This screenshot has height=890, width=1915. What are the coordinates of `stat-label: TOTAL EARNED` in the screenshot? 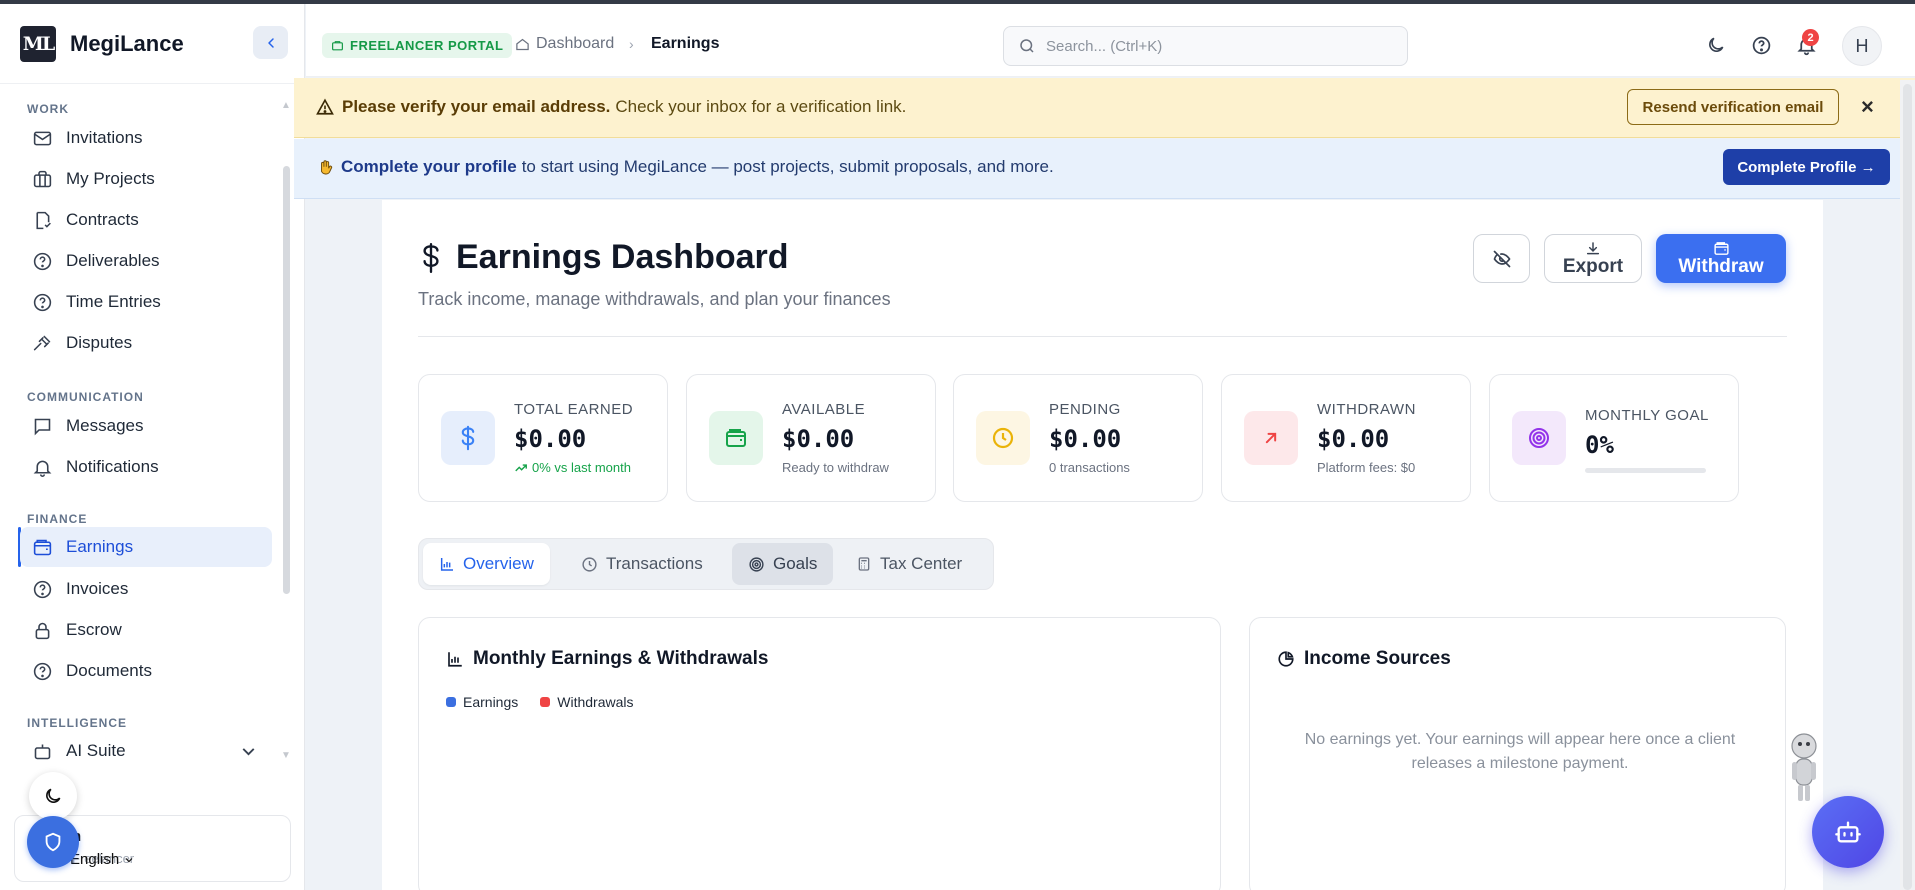 It's located at (574, 409).